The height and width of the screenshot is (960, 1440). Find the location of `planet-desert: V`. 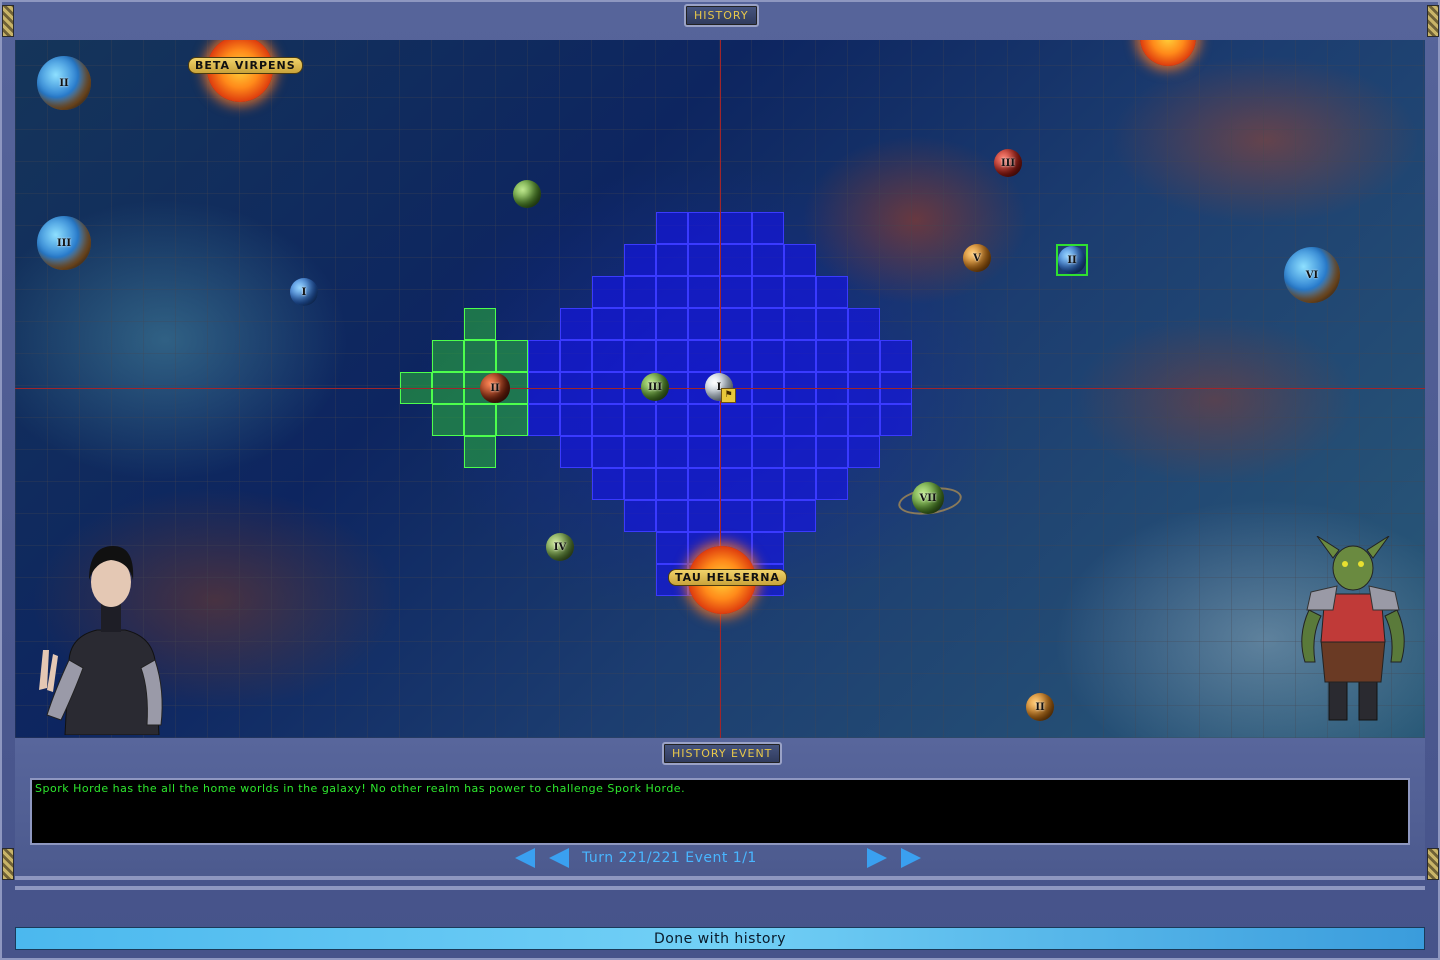

planet-desert: V is located at coordinates (977, 258).